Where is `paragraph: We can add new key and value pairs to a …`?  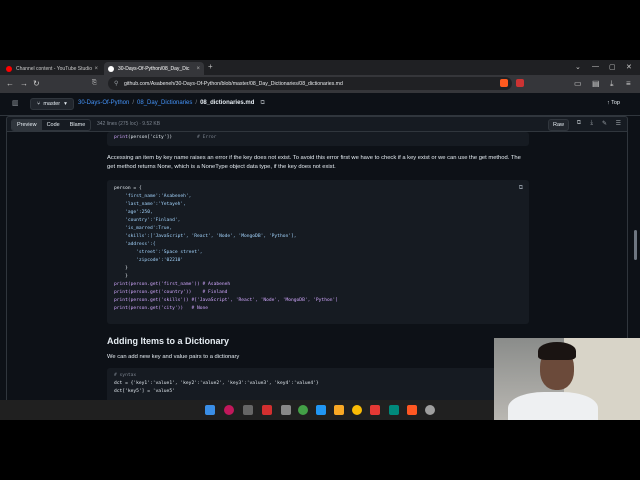 paragraph: We can add new key and value pairs to a … is located at coordinates (173, 357).